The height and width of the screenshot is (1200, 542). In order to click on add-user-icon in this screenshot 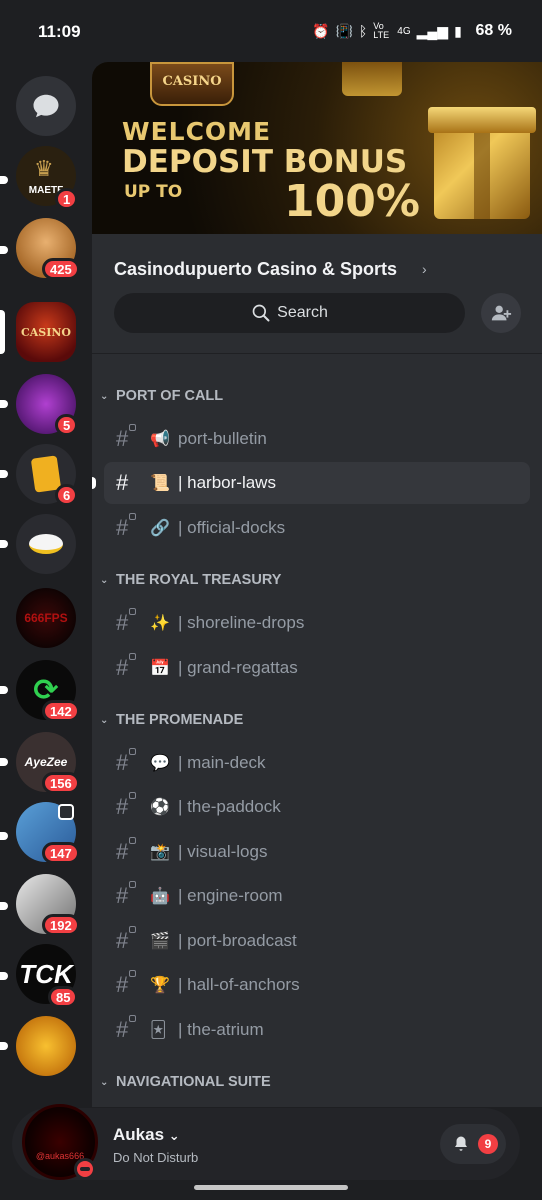, I will do `click(501, 313)`.